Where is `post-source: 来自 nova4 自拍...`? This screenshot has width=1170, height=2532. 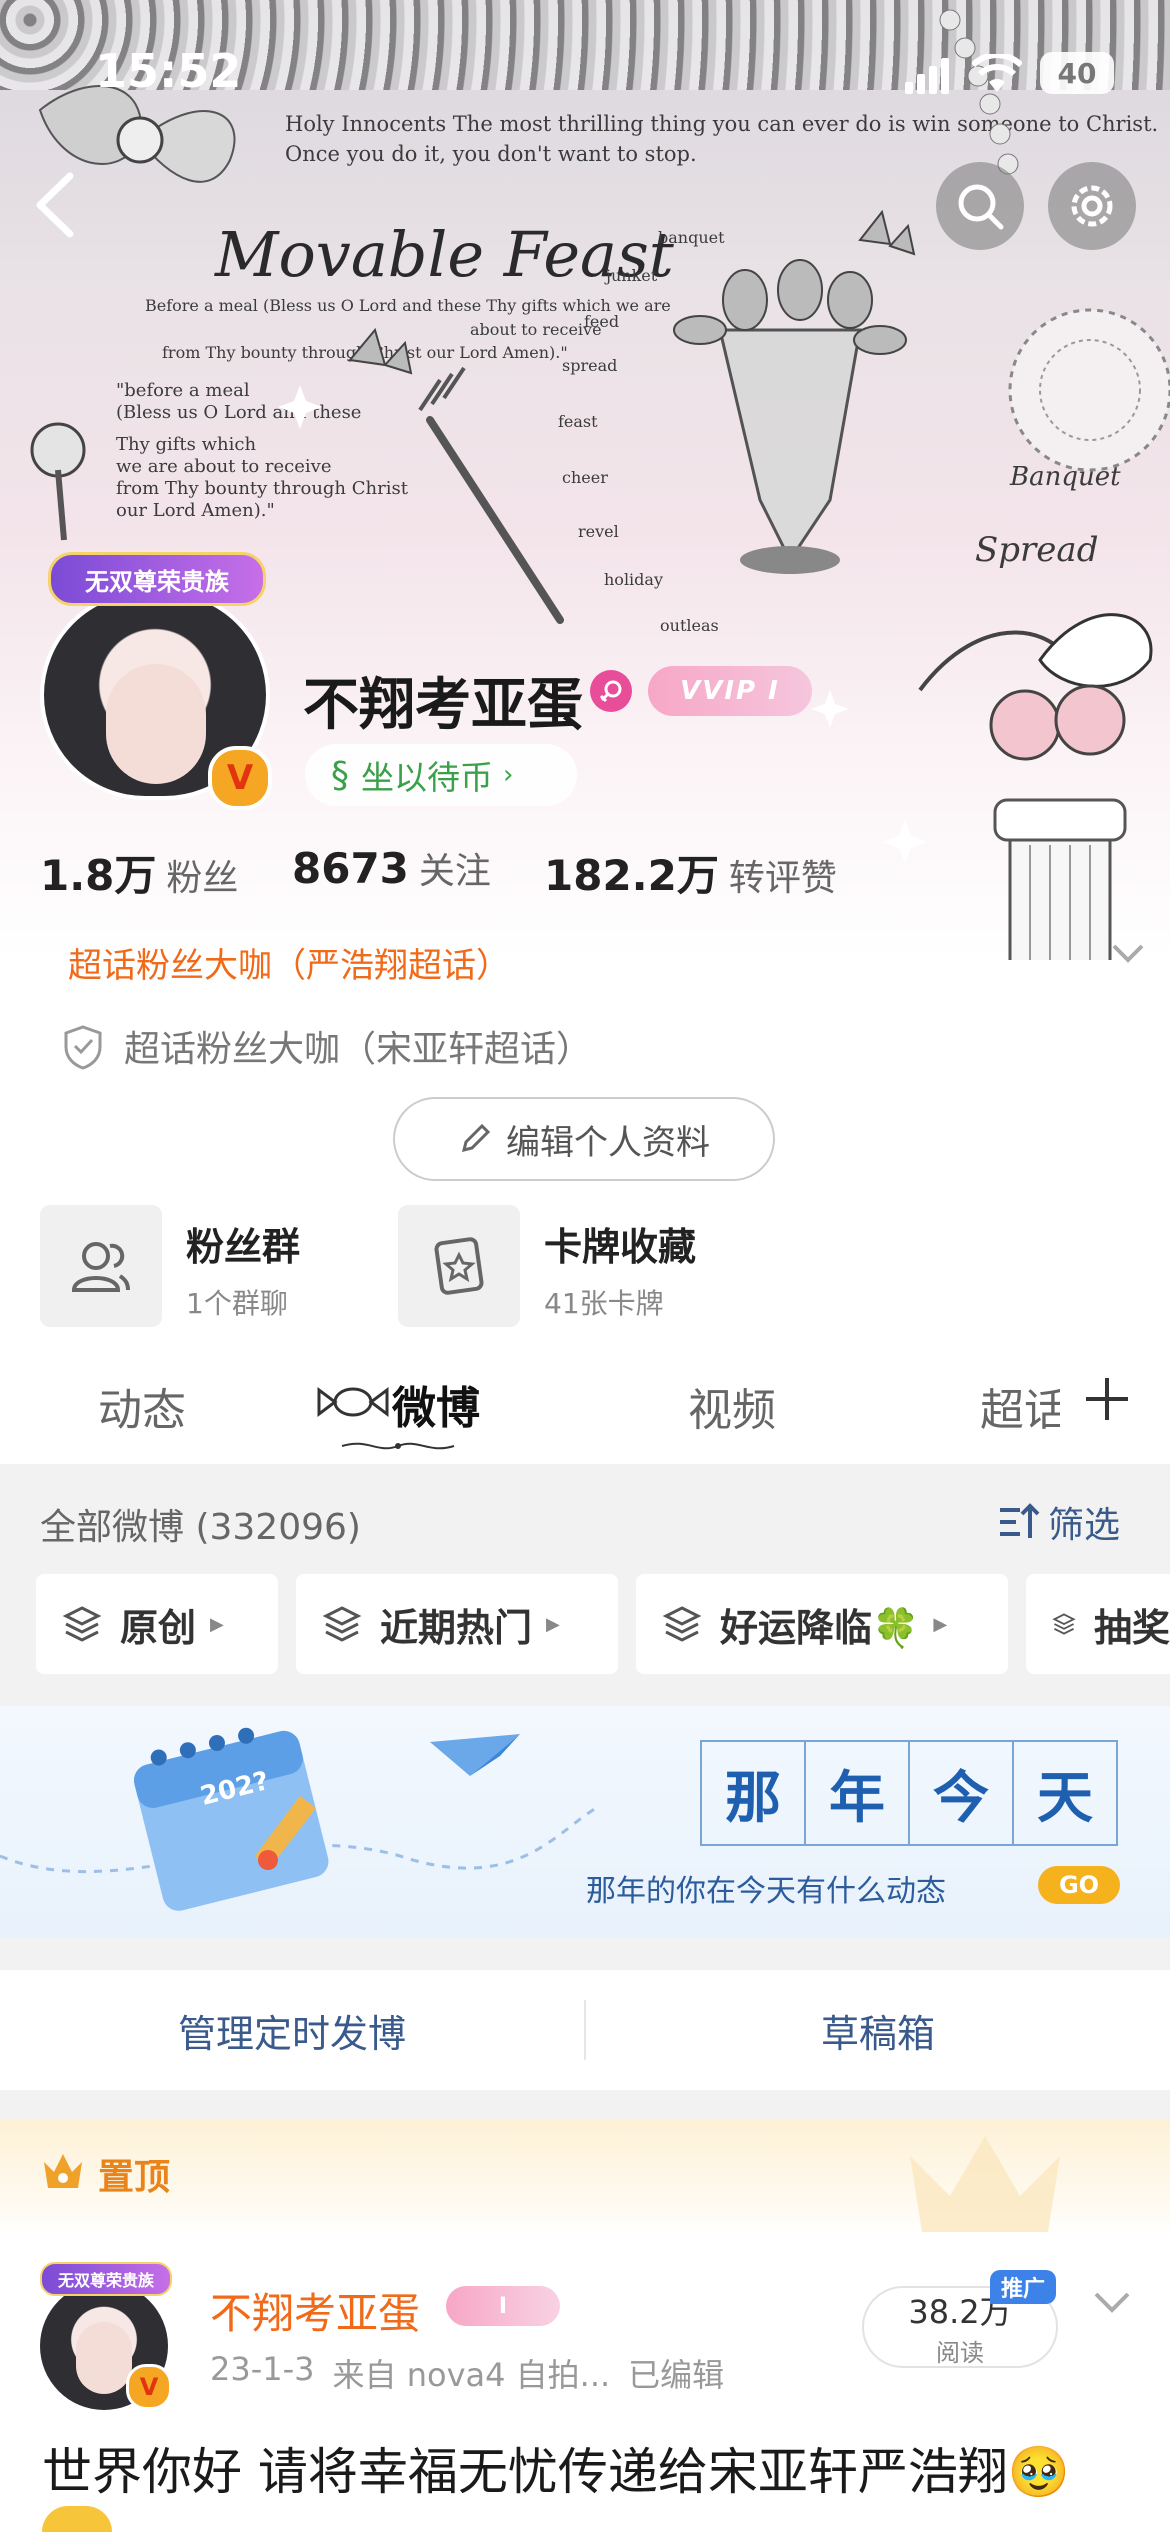
post-source: 来自 nova4 自拍... is located at coordinates (472, 2373).